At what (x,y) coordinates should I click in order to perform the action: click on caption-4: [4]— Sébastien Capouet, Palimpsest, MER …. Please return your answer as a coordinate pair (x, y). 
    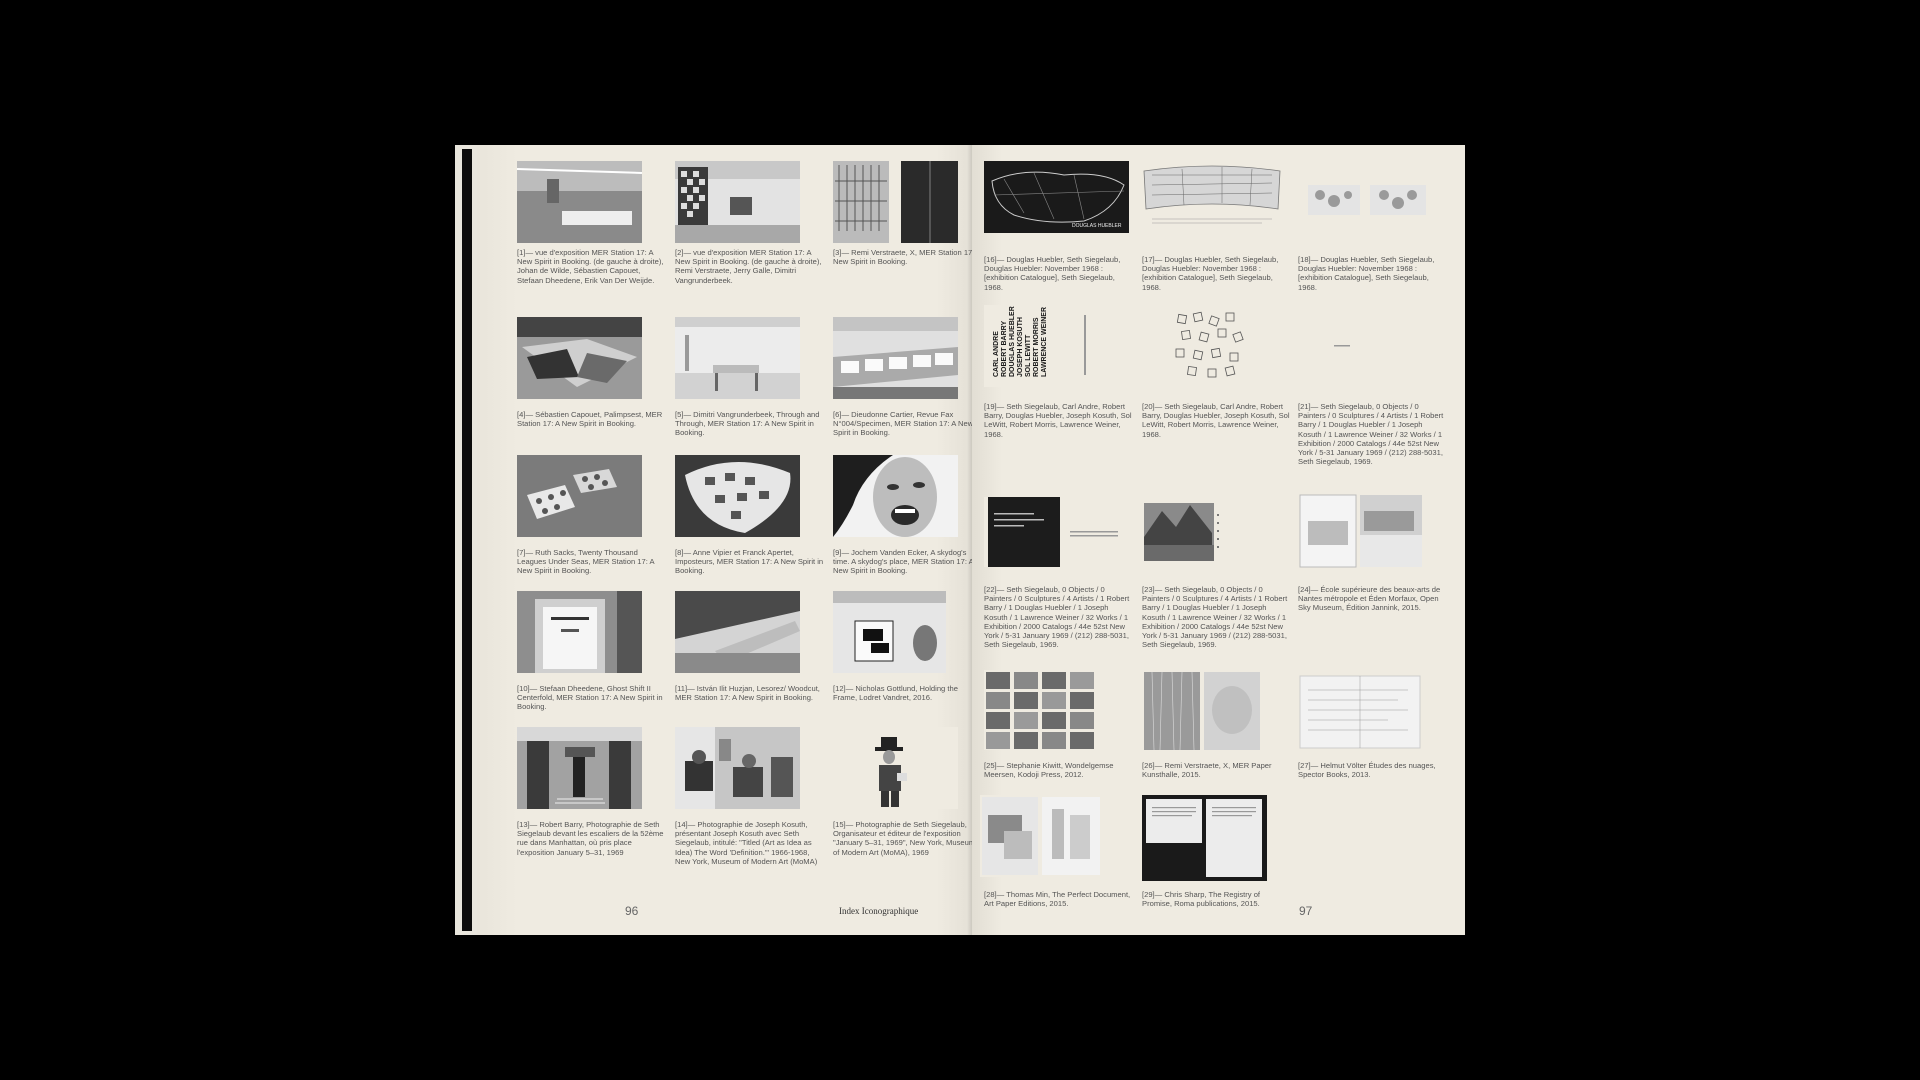
    Looking at the image, I should click on (590, 419).